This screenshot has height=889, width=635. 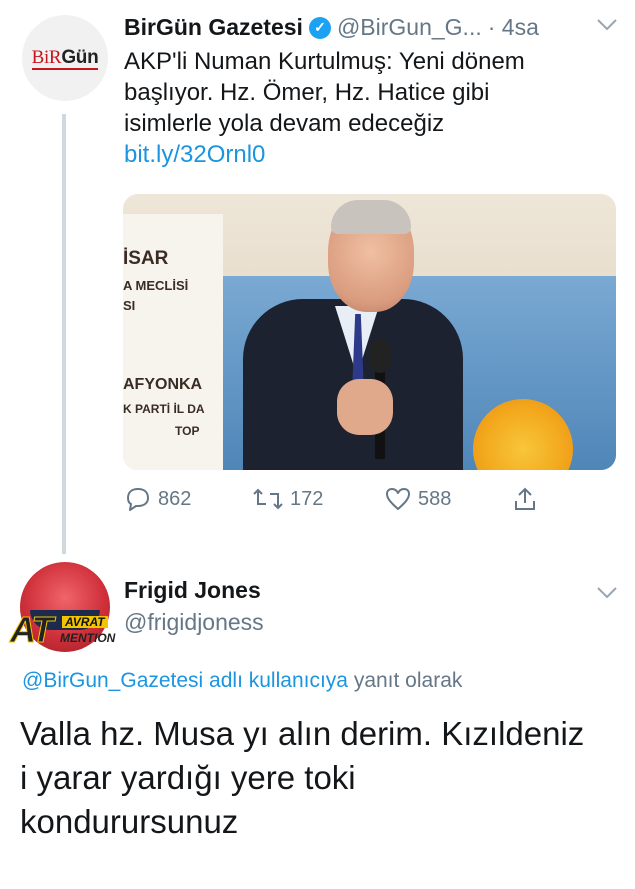 What do you see at coordinates (319, 27) in the screenshot?
I see `verified-badge-icon: ✓` at bounding box center [319, 27].